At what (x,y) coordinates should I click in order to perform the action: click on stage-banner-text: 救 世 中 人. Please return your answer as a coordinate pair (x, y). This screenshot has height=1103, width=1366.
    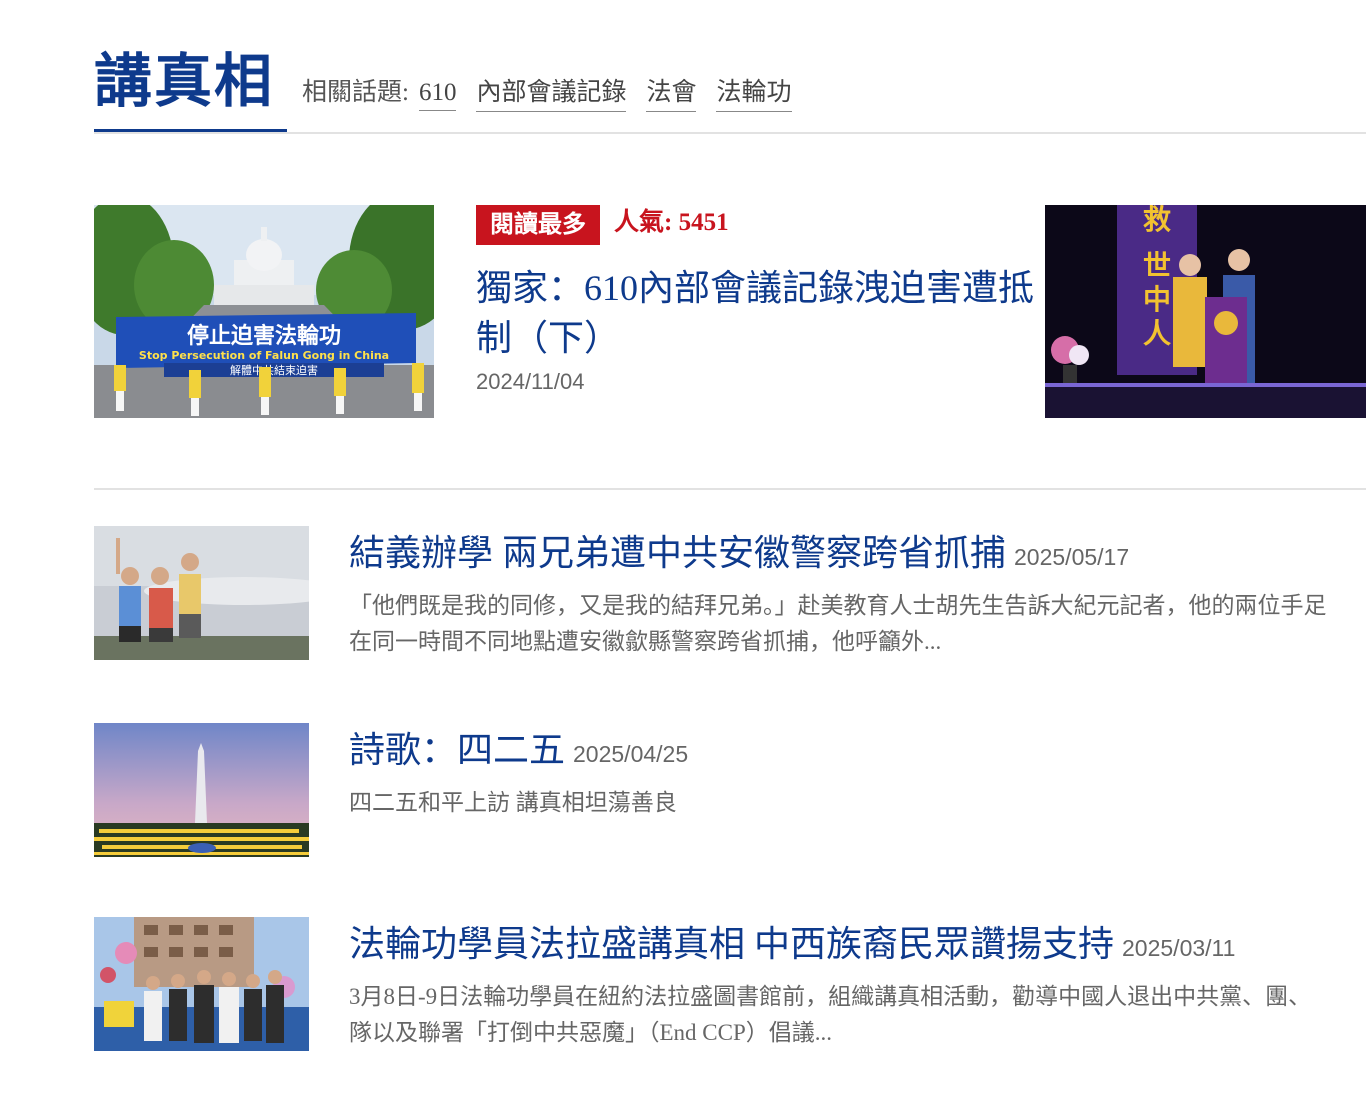
    Looking at the image, I should click on (1157, 277).